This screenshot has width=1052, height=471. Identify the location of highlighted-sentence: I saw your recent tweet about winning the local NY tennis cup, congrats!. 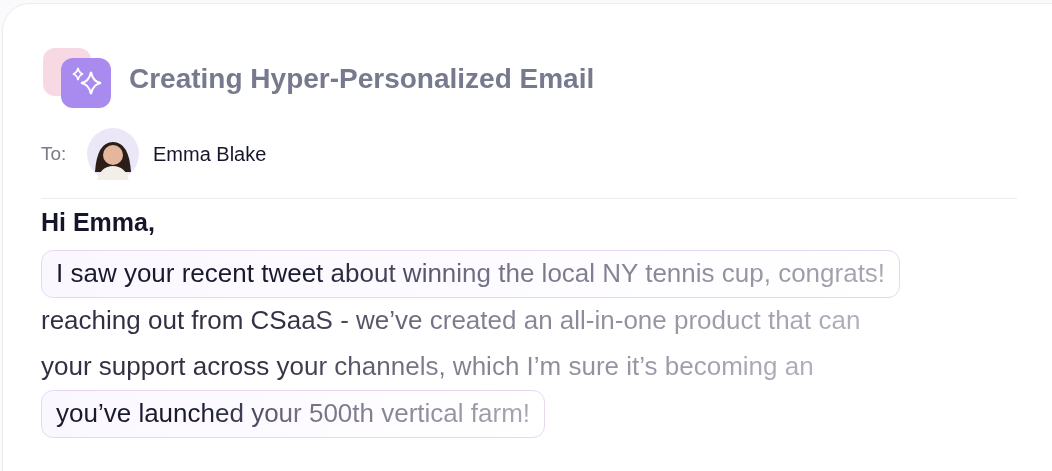
(471, 273).